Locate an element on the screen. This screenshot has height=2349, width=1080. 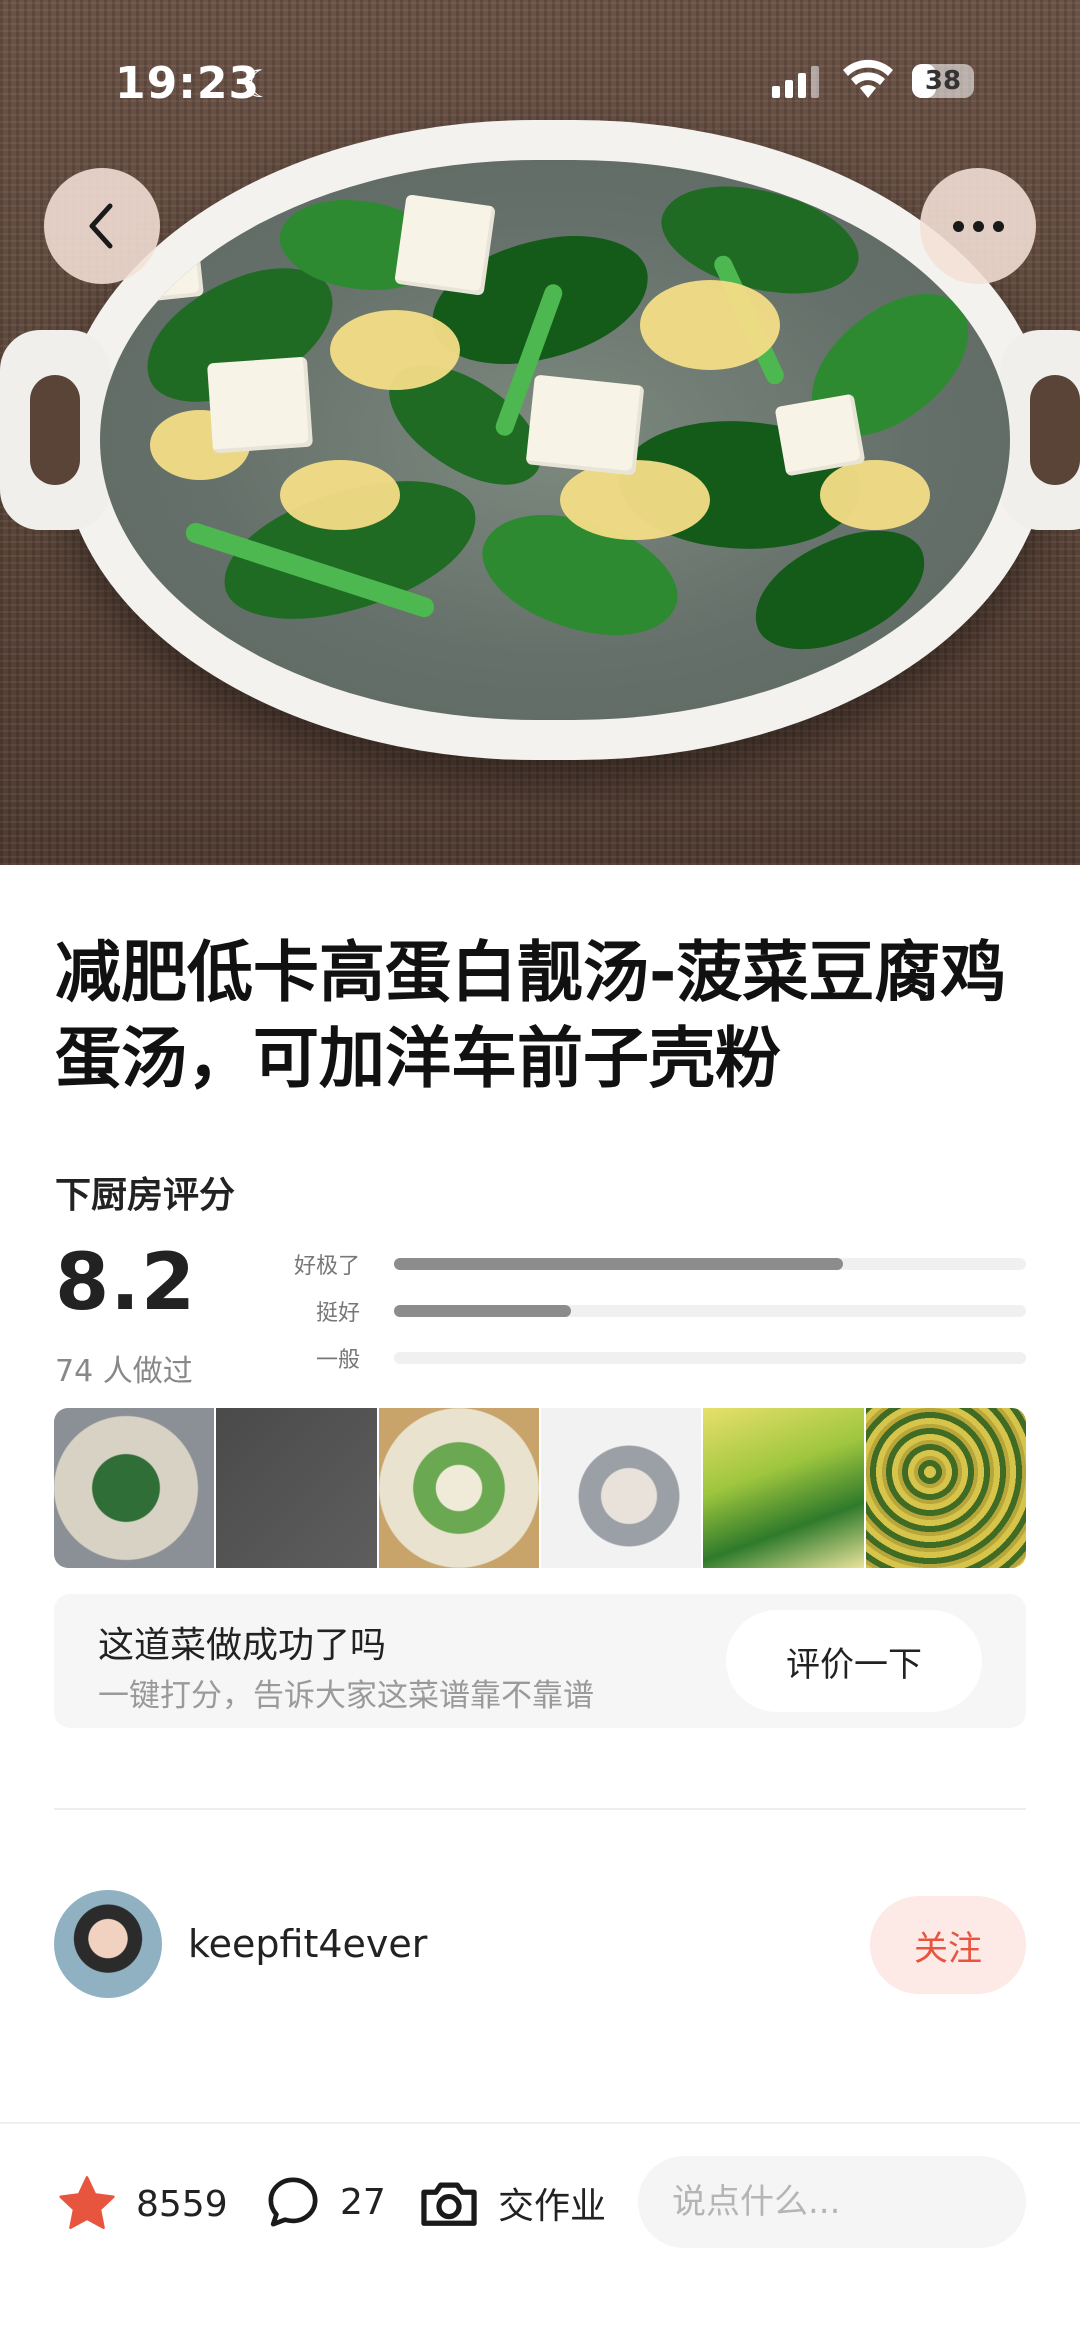
more-button is located at coordinates (978, 226).